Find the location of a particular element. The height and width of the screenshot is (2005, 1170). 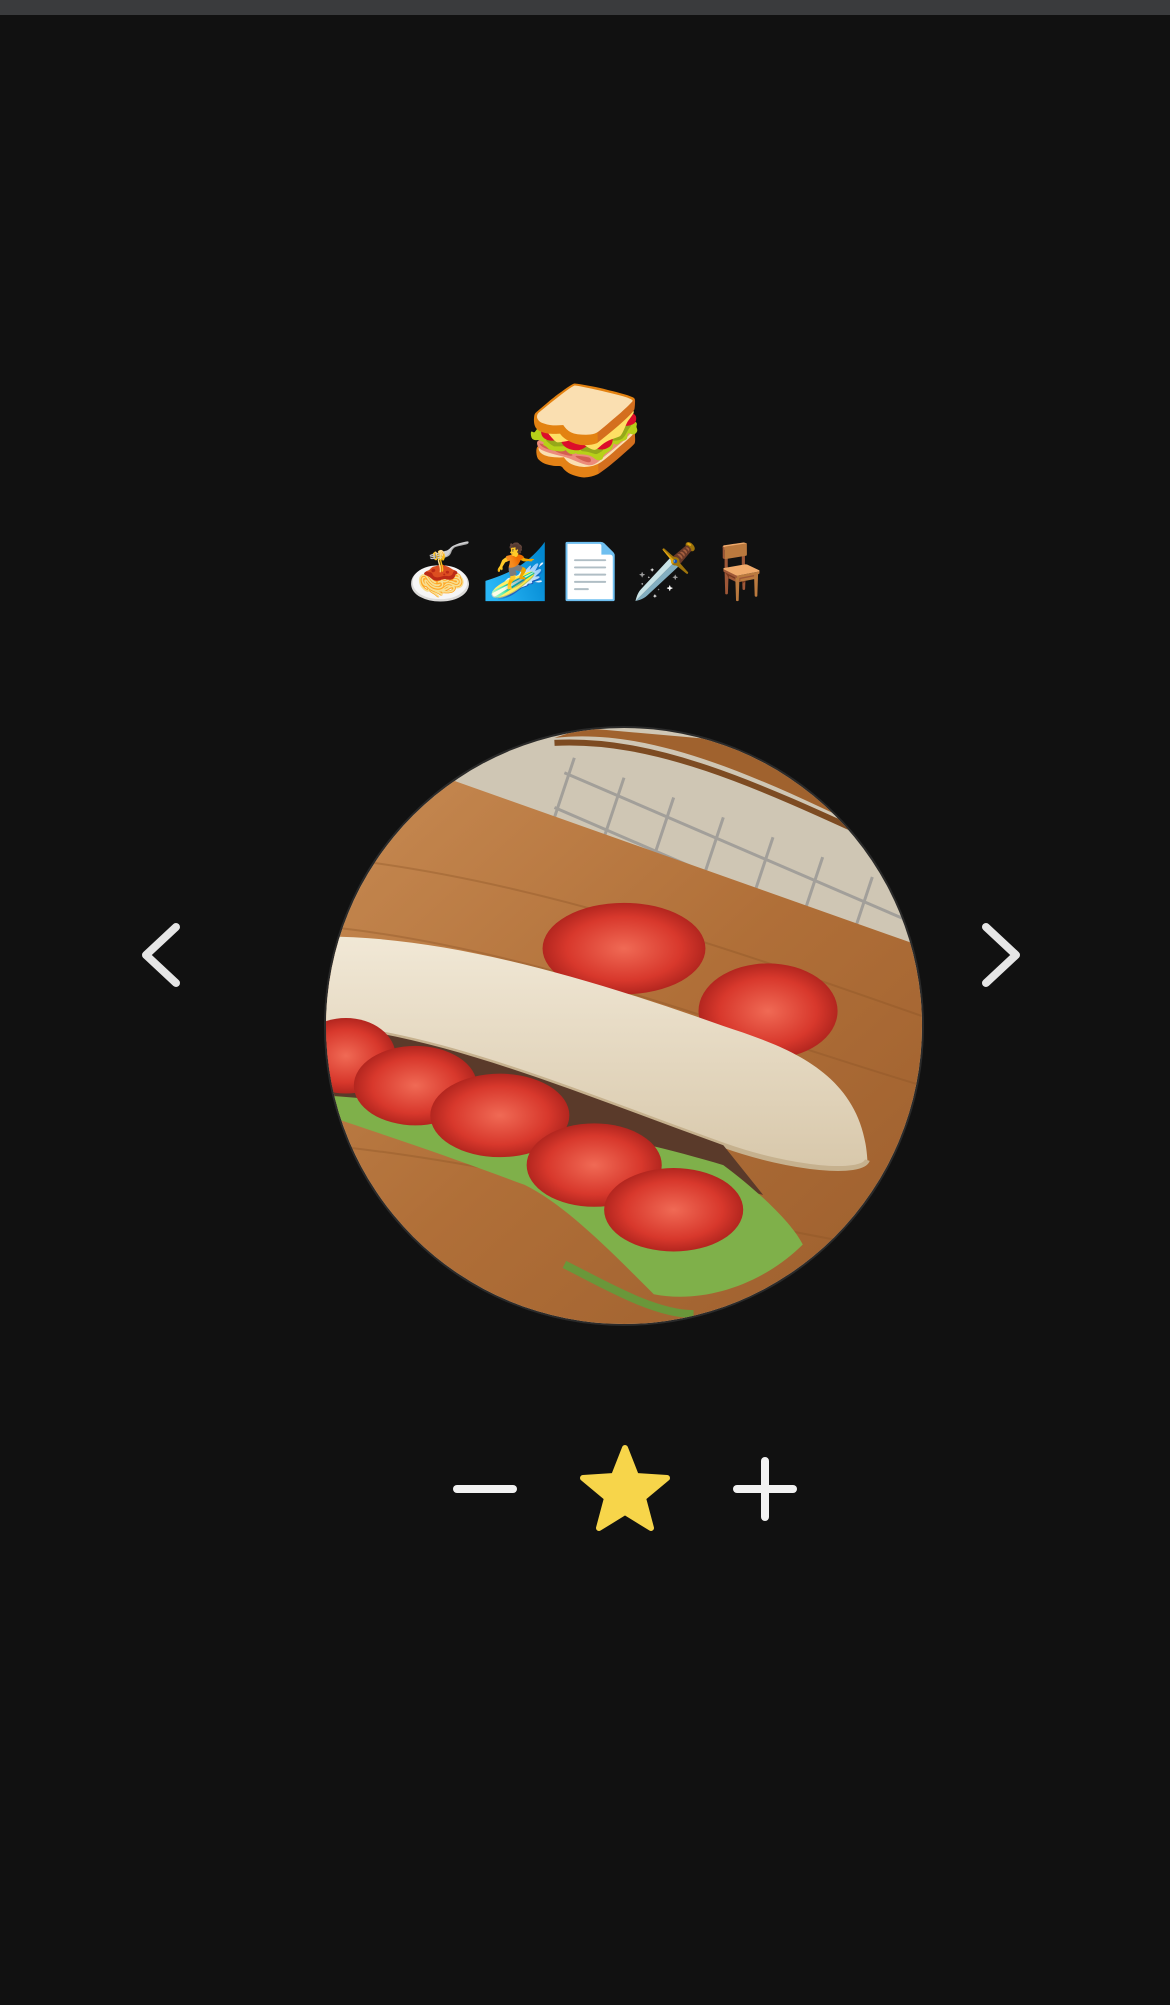

favorite-star-button is located at coordinates (625, 1490).